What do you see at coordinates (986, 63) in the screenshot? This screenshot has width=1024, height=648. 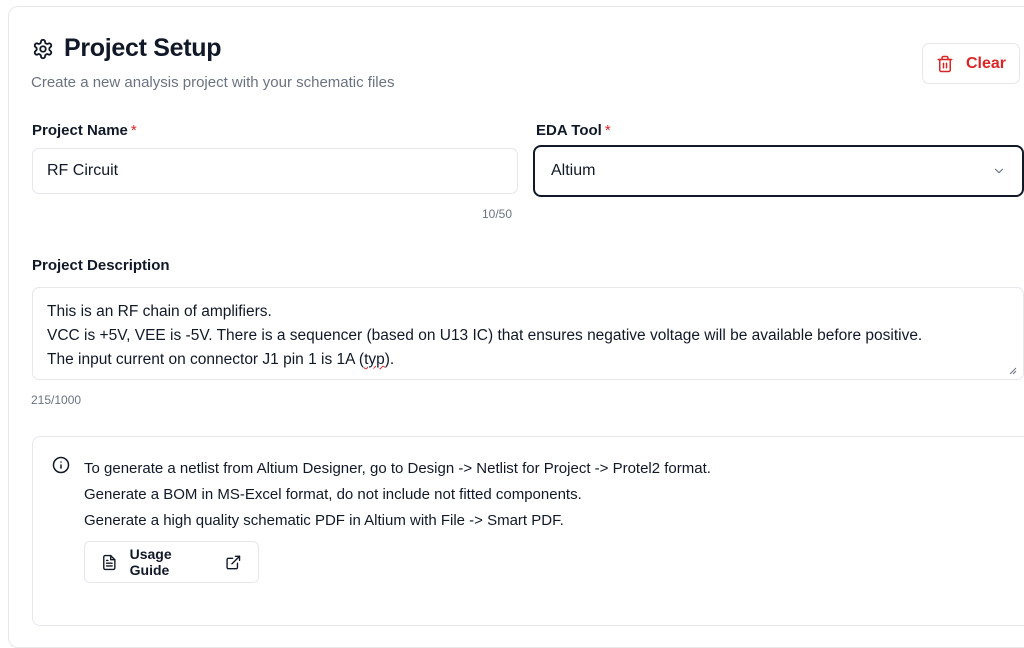 I see `clear-label: Clear` at bounding box center [986, 63].